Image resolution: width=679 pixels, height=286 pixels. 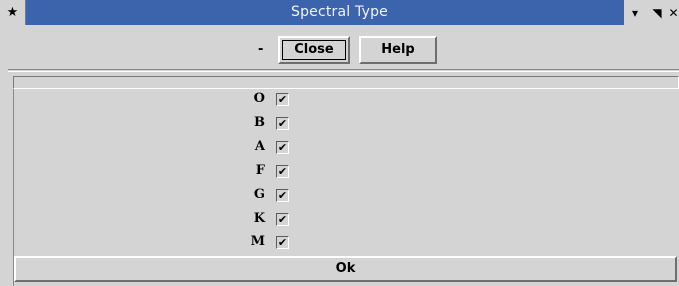 I want to click on window-title: Spectral Type, so click(x=339, y=12).